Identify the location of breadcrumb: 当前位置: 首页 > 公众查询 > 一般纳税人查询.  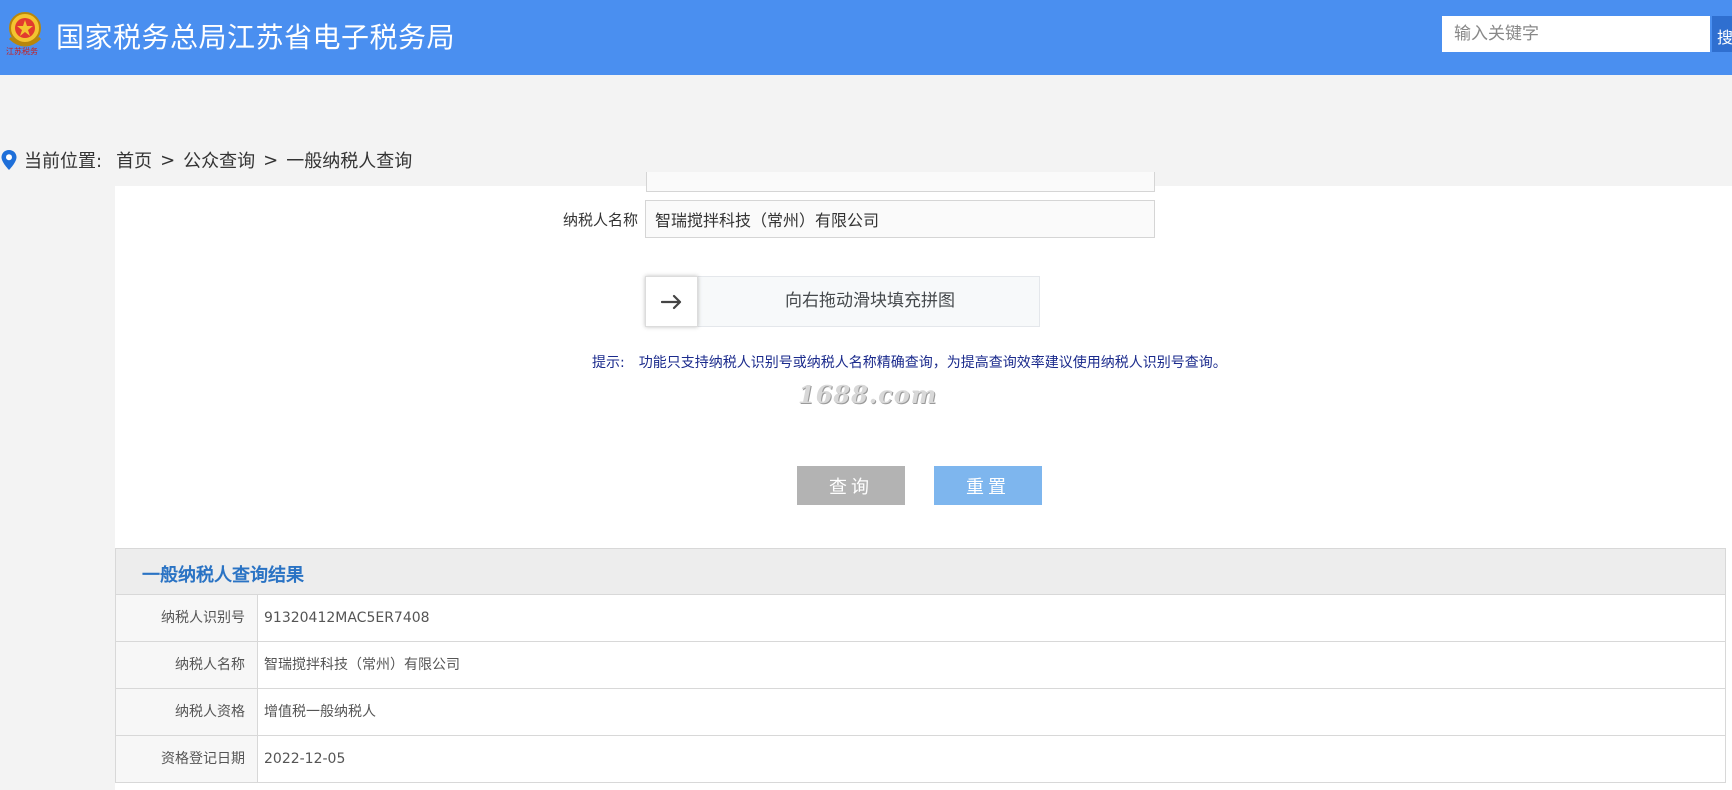
(206, 160).